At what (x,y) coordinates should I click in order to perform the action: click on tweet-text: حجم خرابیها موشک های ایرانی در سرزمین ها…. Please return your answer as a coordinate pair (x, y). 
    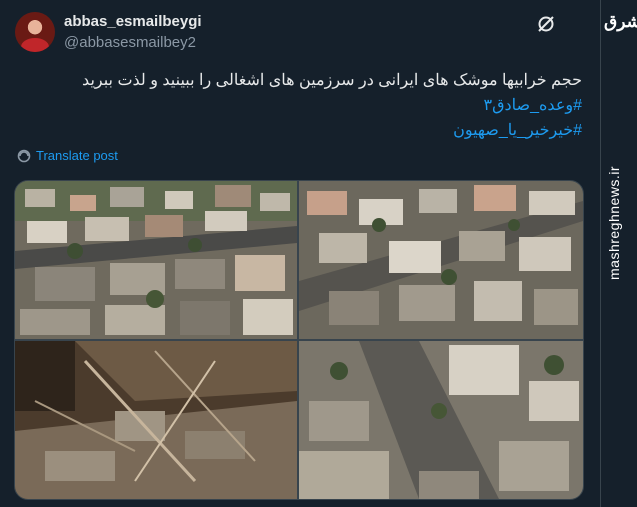
    Looking at the image, I should click on (332, 80).